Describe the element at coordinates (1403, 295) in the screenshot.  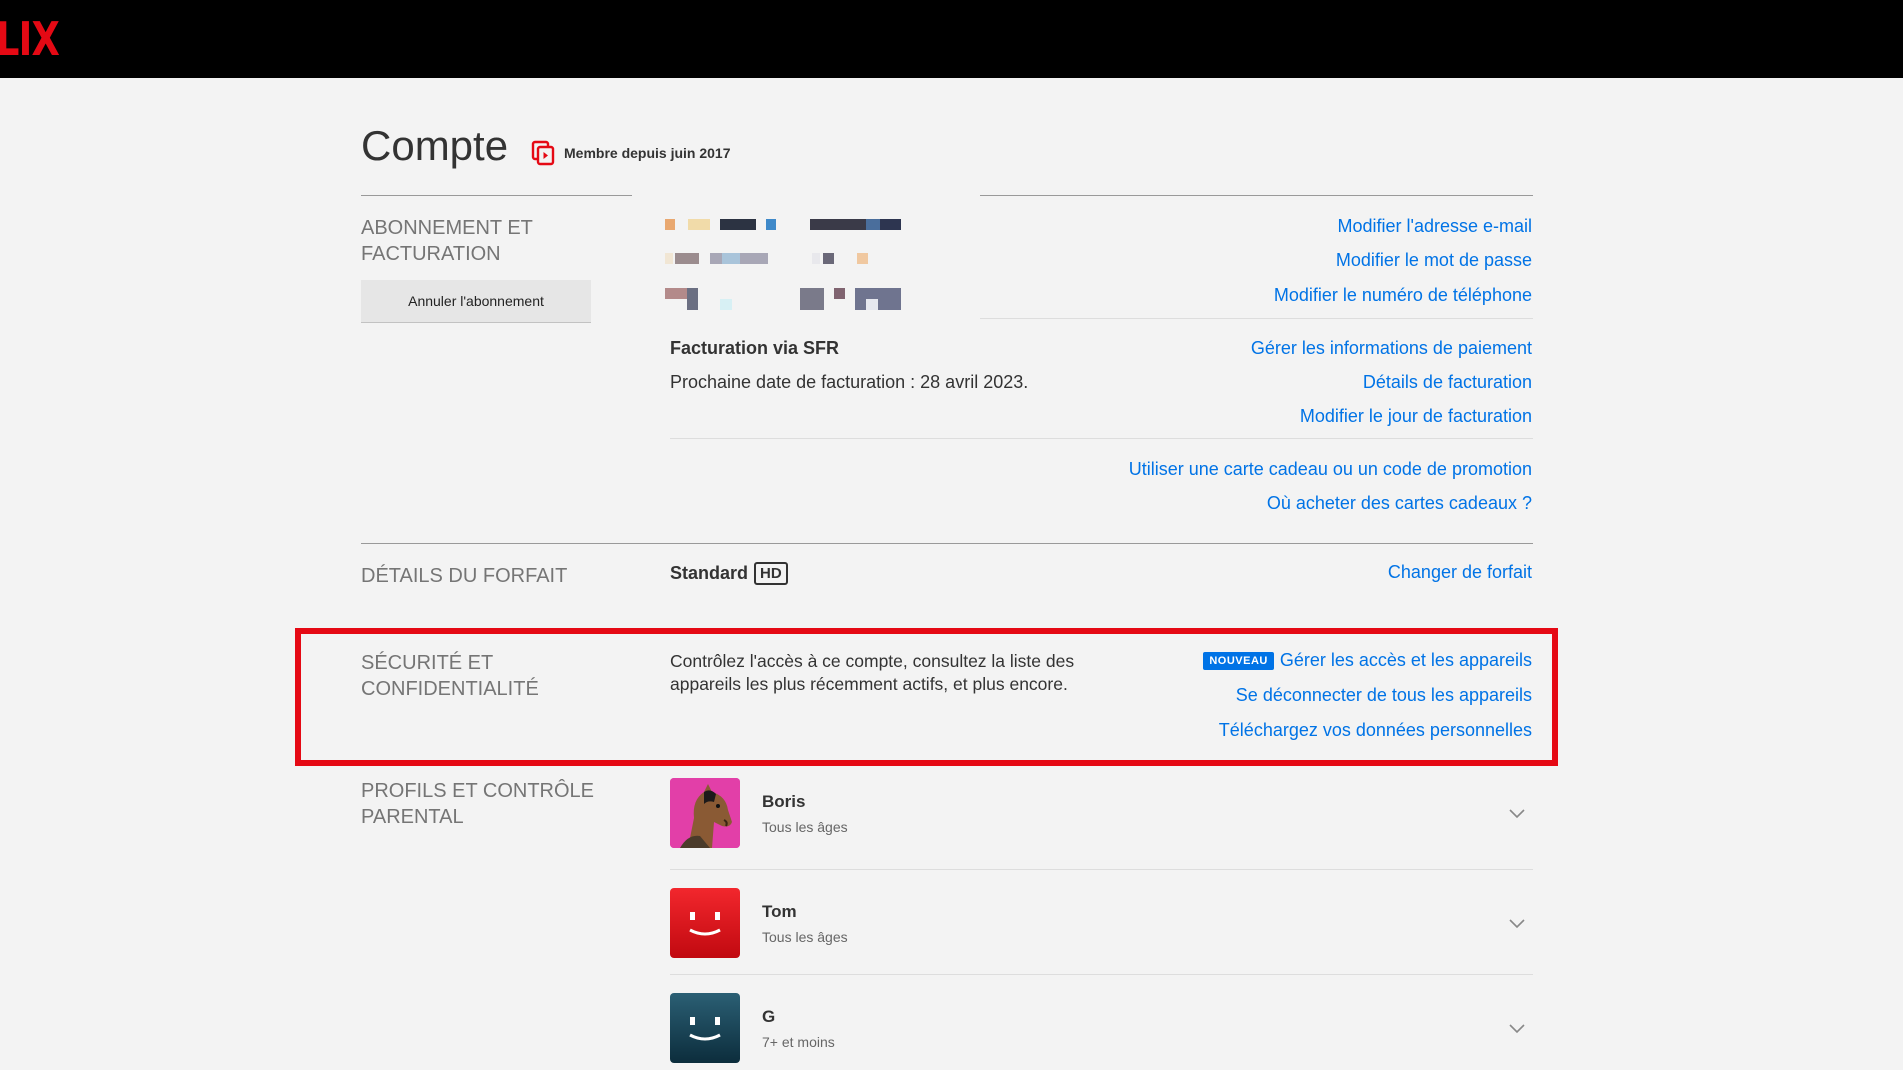
I see `change-phone-link: Modifier le numéro de téléphone` at that location.